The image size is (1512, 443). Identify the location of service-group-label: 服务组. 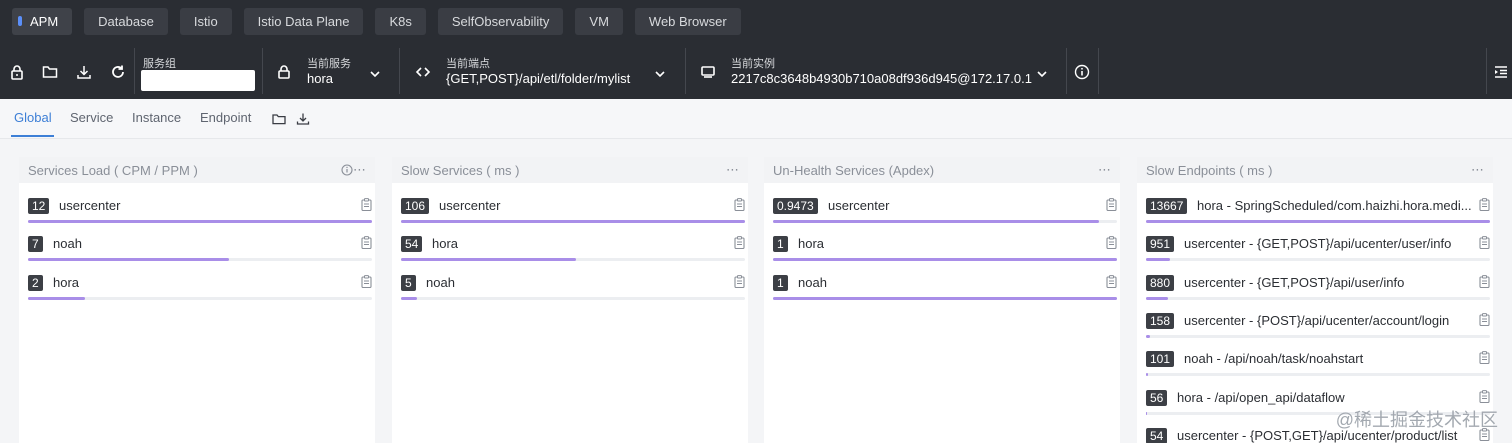
(159, 64).